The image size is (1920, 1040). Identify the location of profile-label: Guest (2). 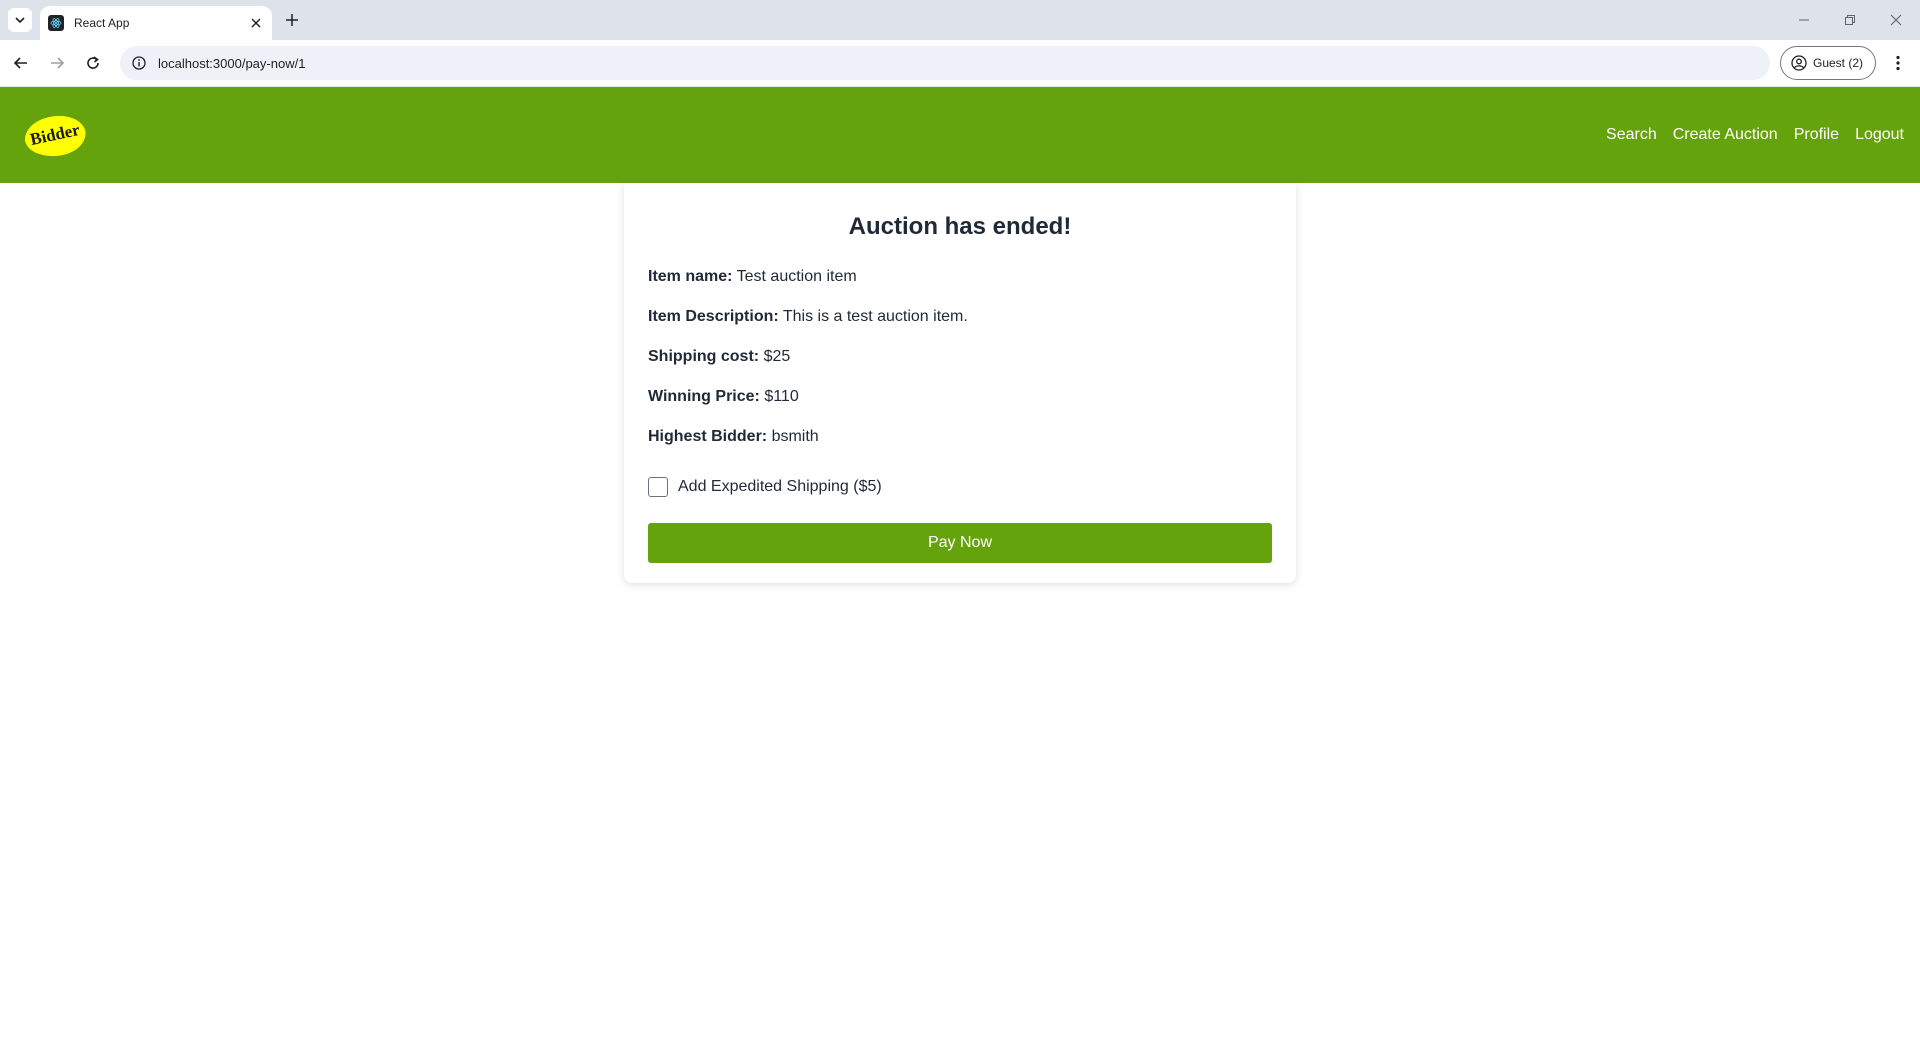
(1838, 63).